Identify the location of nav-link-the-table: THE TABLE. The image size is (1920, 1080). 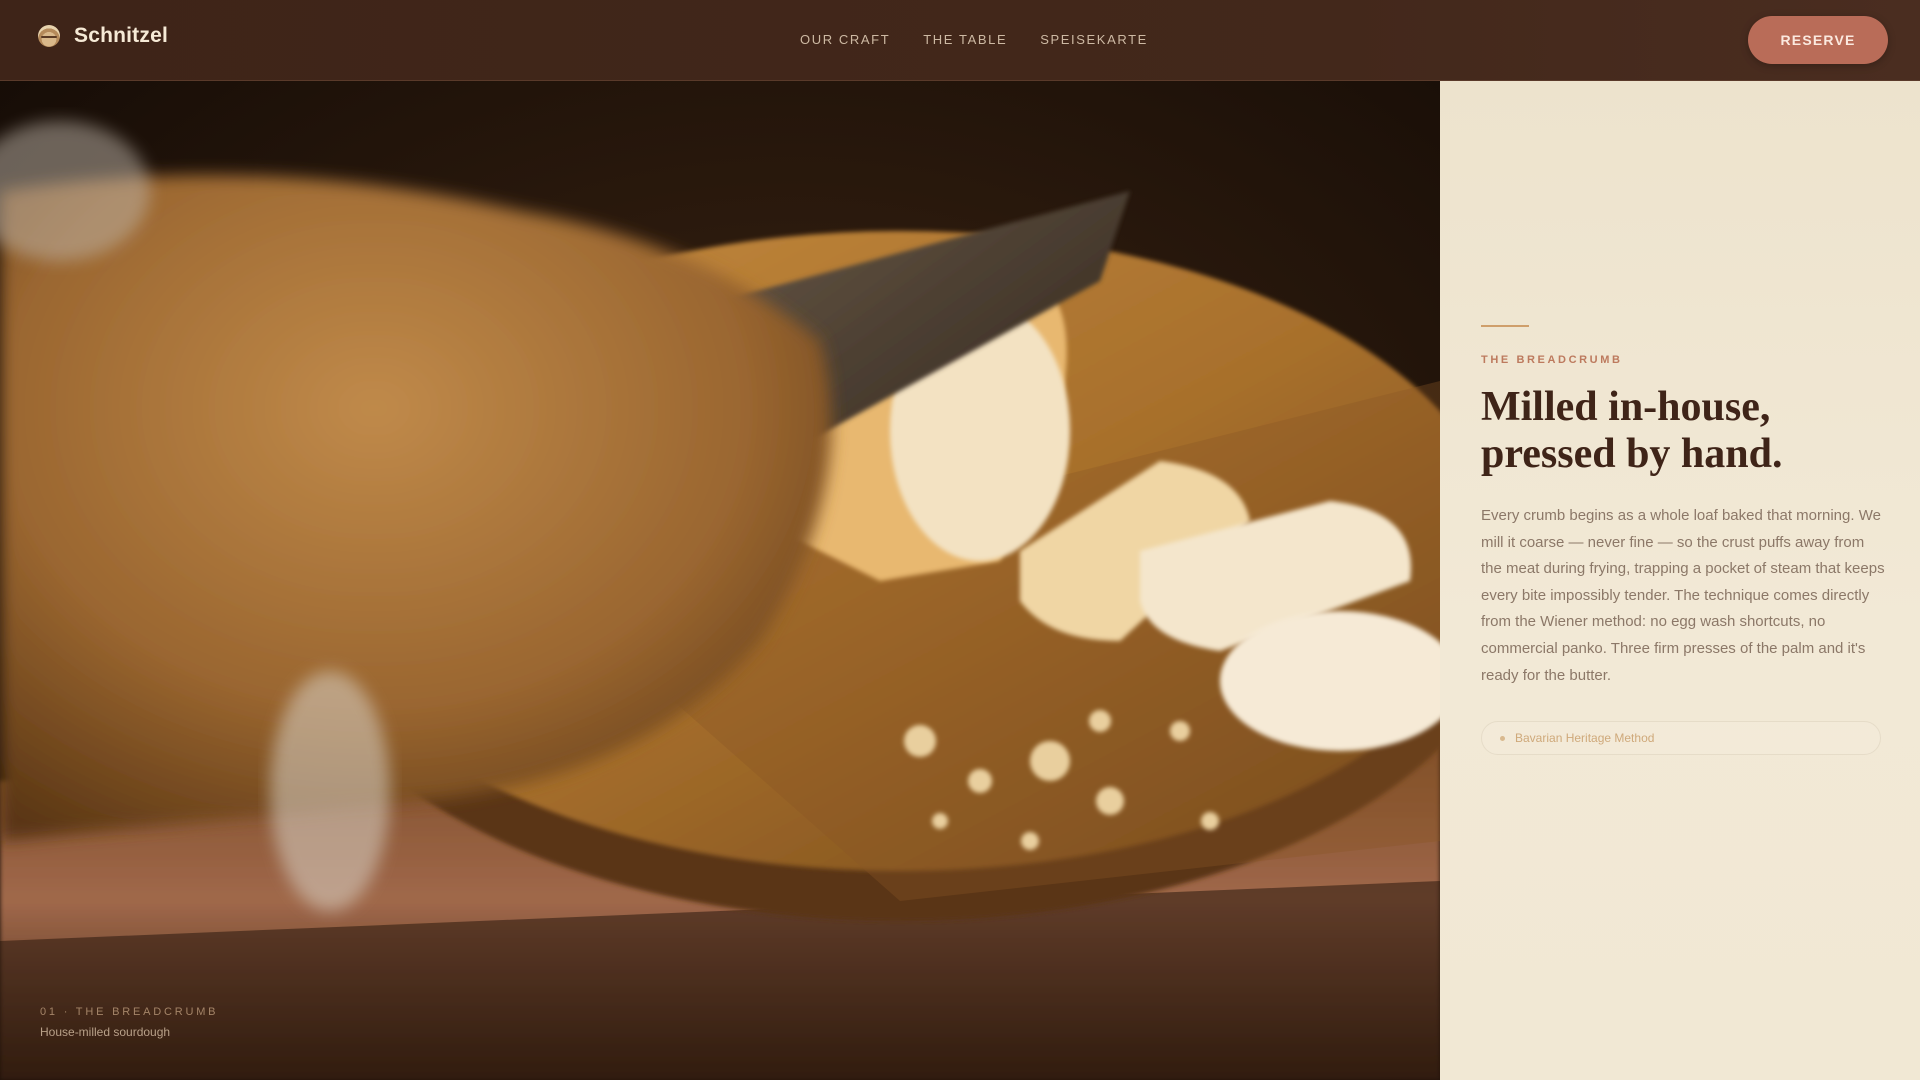
(965, 39).